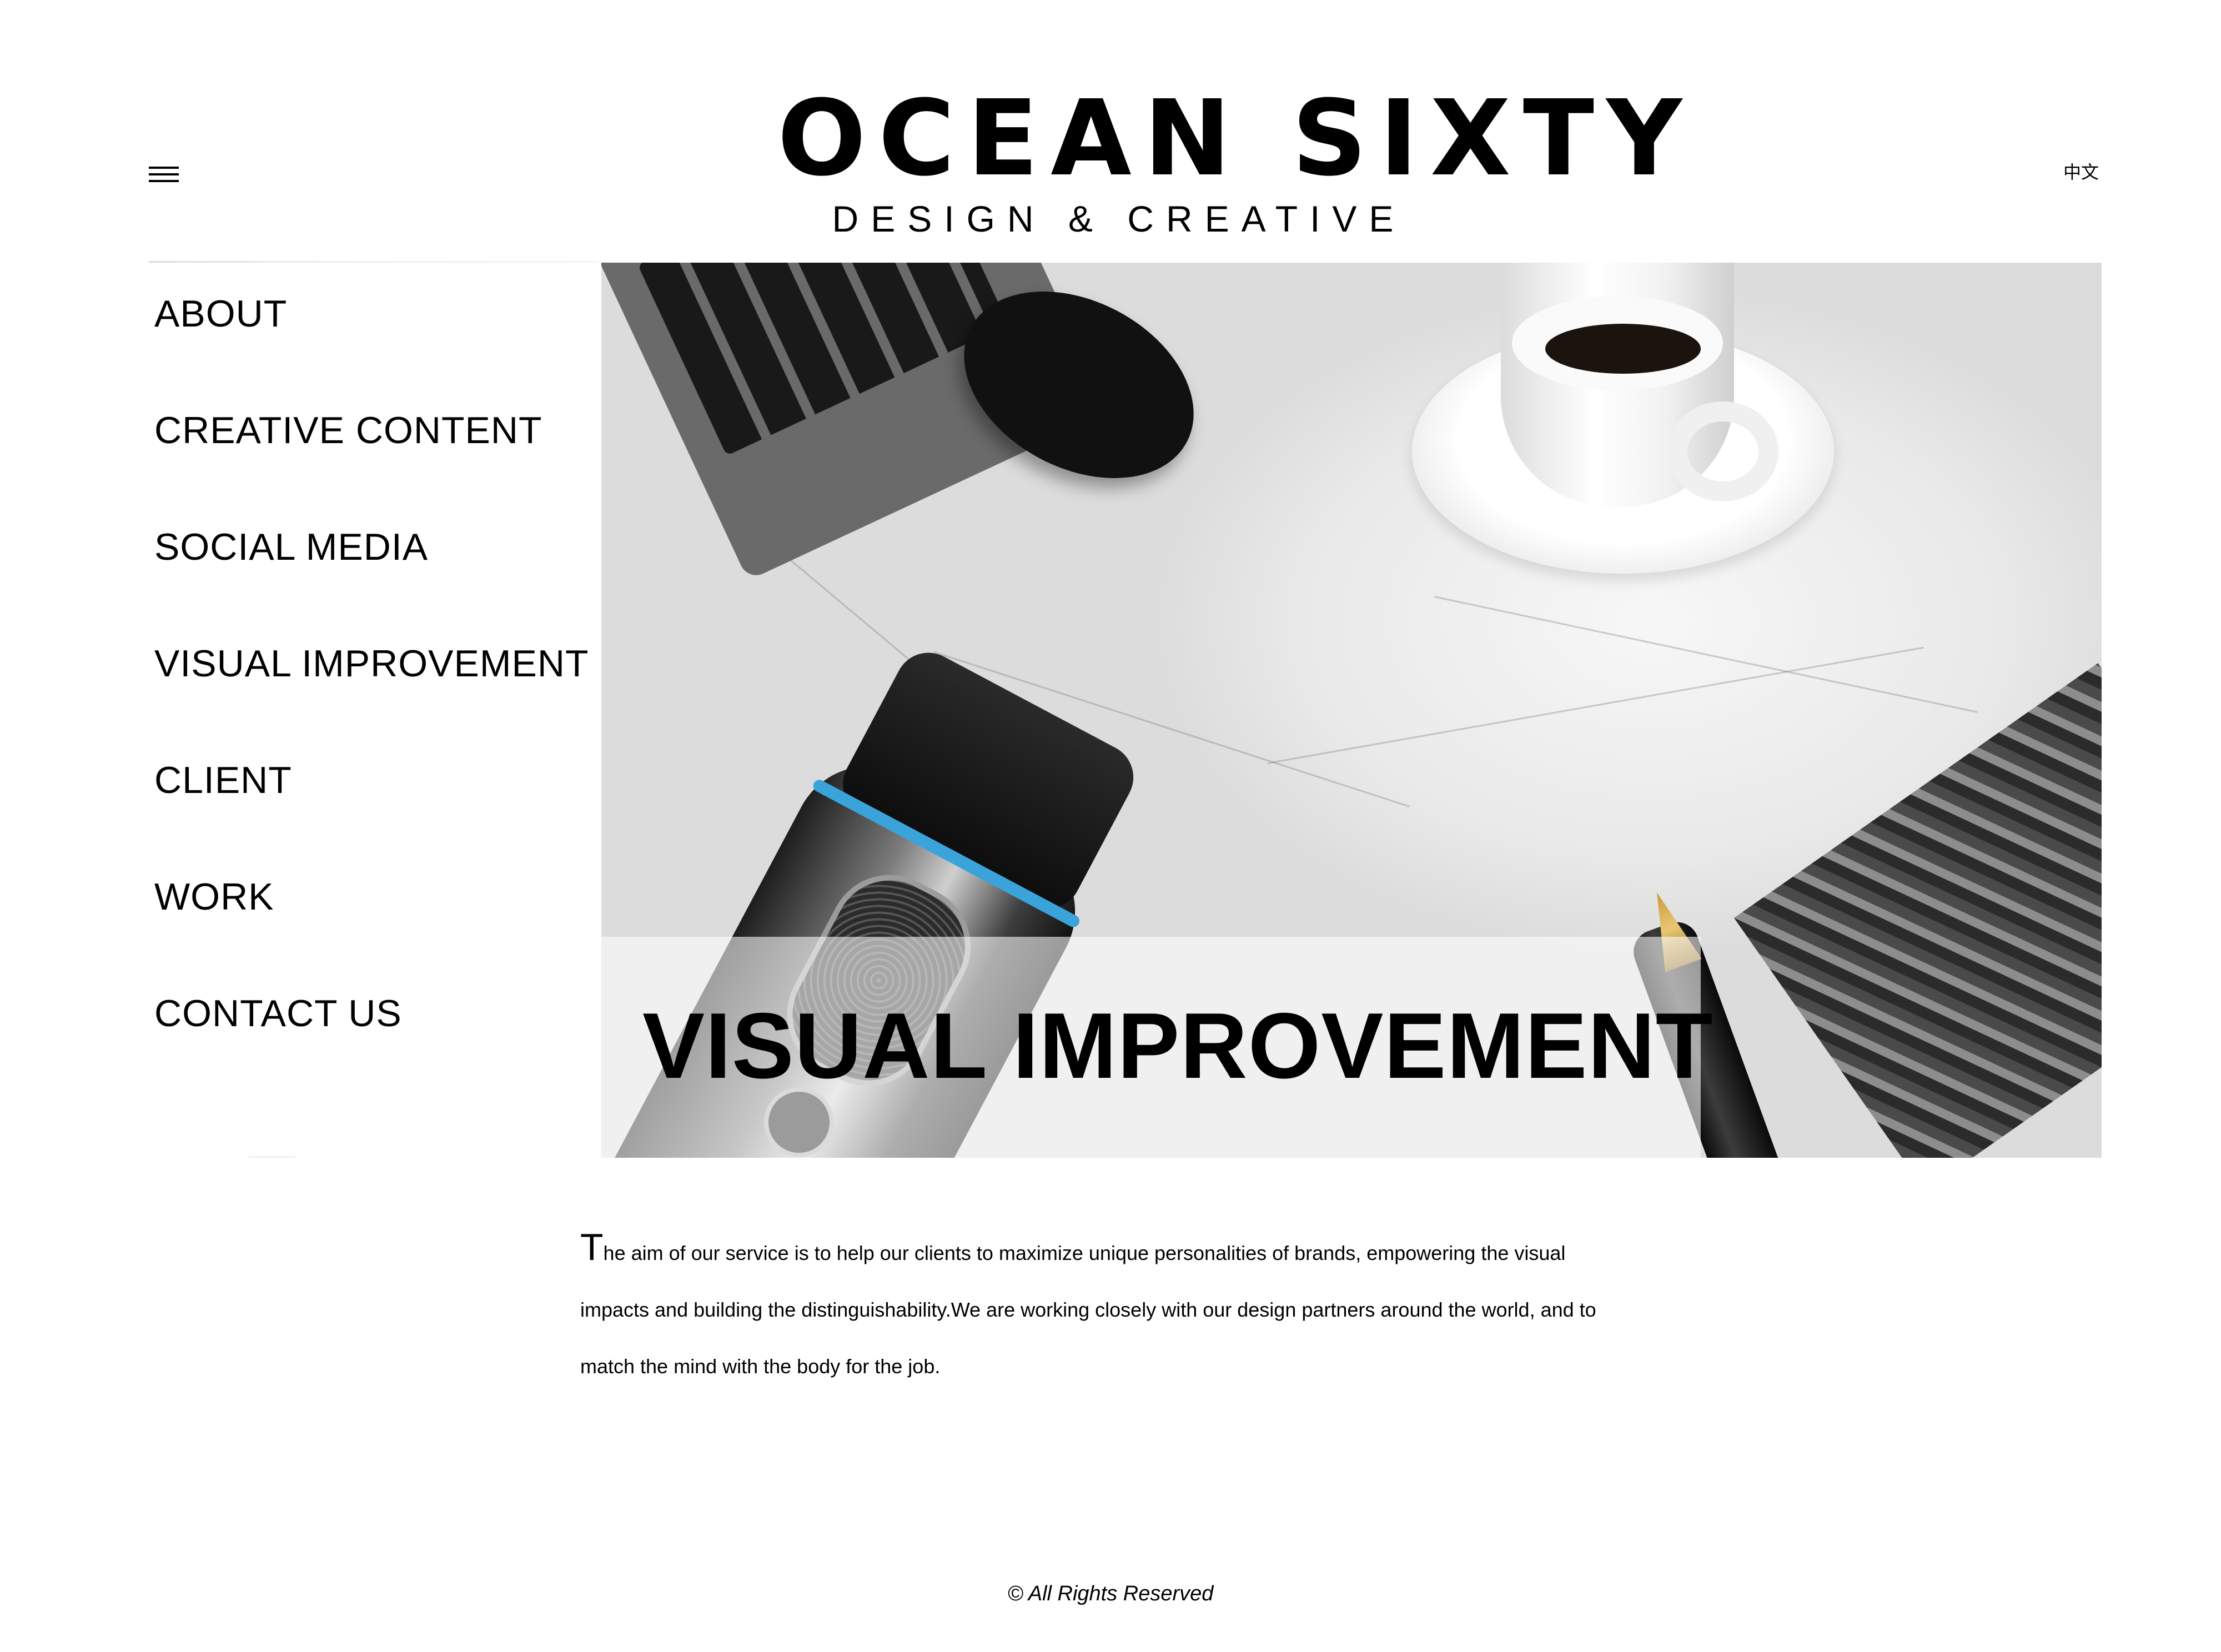 The width and height of the screenshot is (2221, 1652). I want to click on nav-item-about: ABOUT, so click(376, 347).